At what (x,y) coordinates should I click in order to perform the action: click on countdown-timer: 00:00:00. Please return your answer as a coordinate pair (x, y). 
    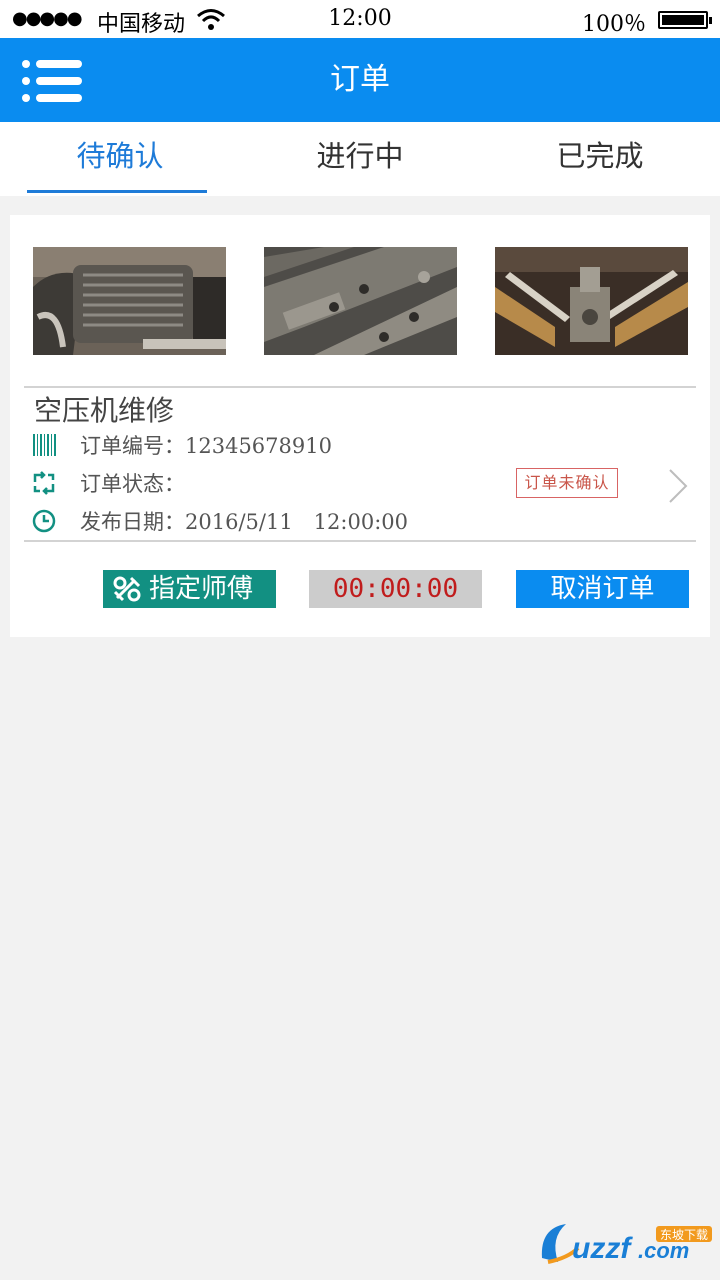
    Looking at the image, I should click on (395, 589).